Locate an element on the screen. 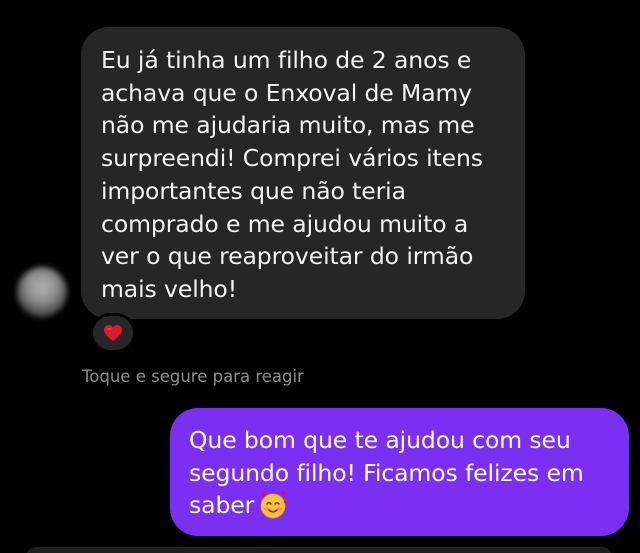  message-line: comprado e me ajudou muito a is located at coordinates (285, 223).